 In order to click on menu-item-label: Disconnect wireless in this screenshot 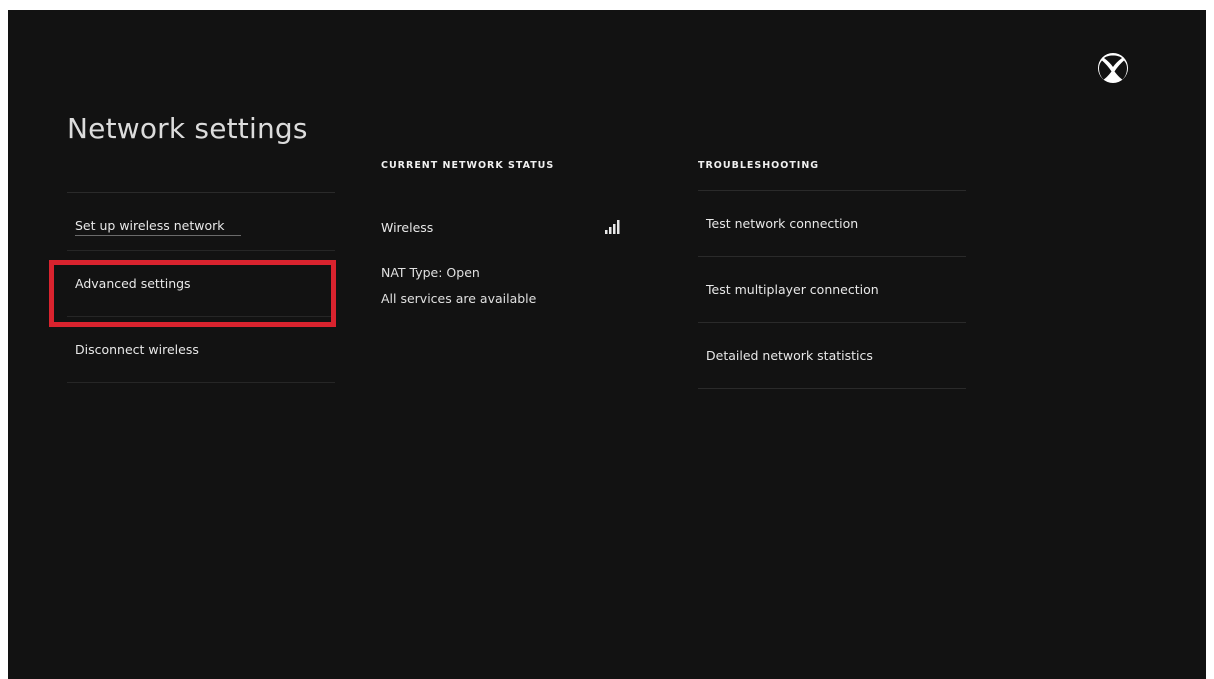, I will do `click(137, 349)`.